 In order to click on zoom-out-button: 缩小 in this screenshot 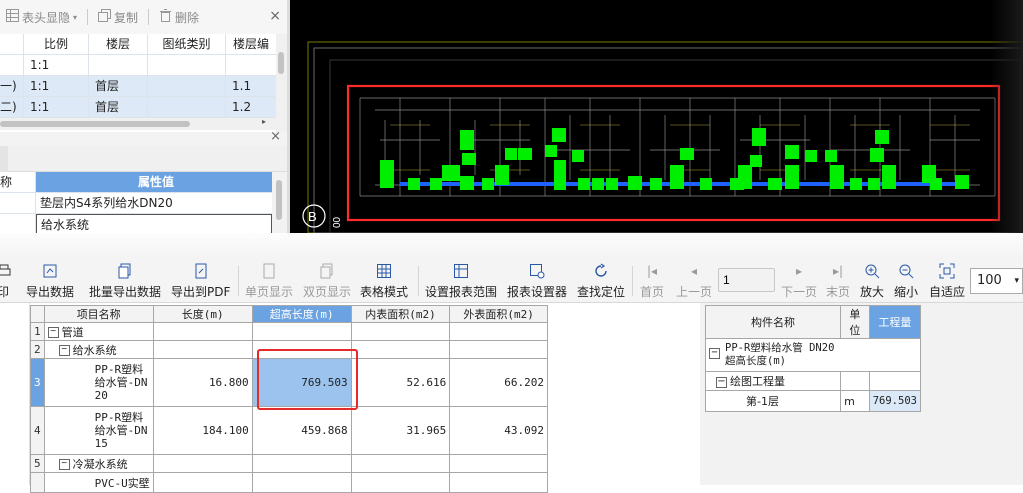, I will do `click(906, 281)`.